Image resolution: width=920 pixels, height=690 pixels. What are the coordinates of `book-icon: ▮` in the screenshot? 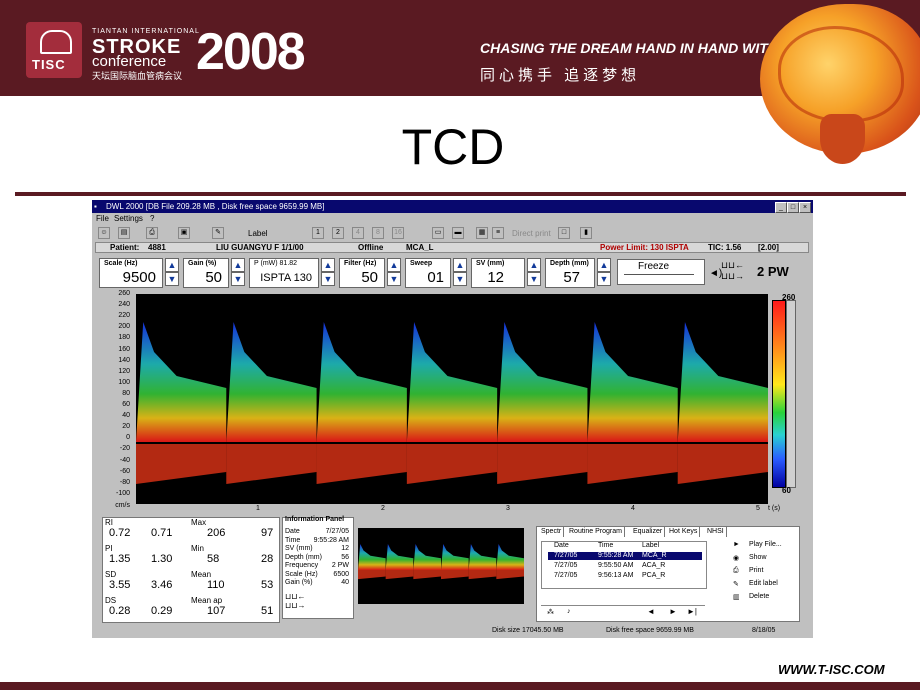 It's located at (586, 233).